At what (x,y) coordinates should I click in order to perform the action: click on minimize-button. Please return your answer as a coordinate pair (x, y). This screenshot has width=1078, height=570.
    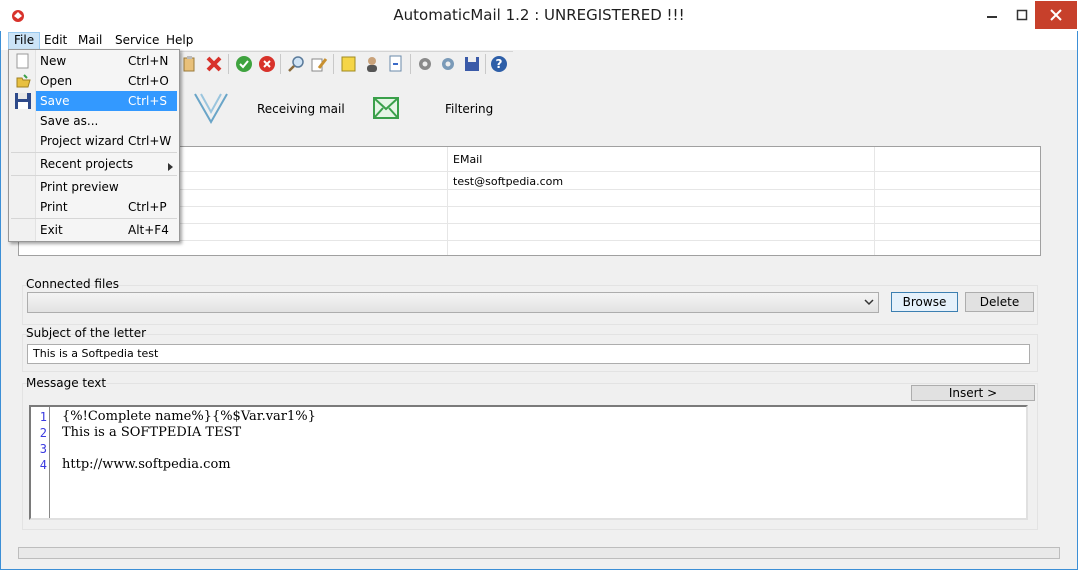
    Looking at the image, I should click on (992, 15).